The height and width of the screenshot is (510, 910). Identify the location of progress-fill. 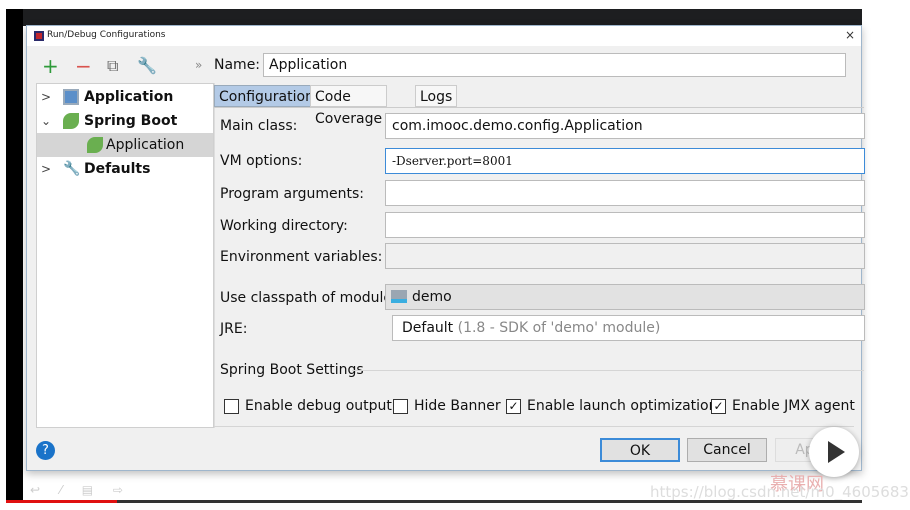
(62, 501).